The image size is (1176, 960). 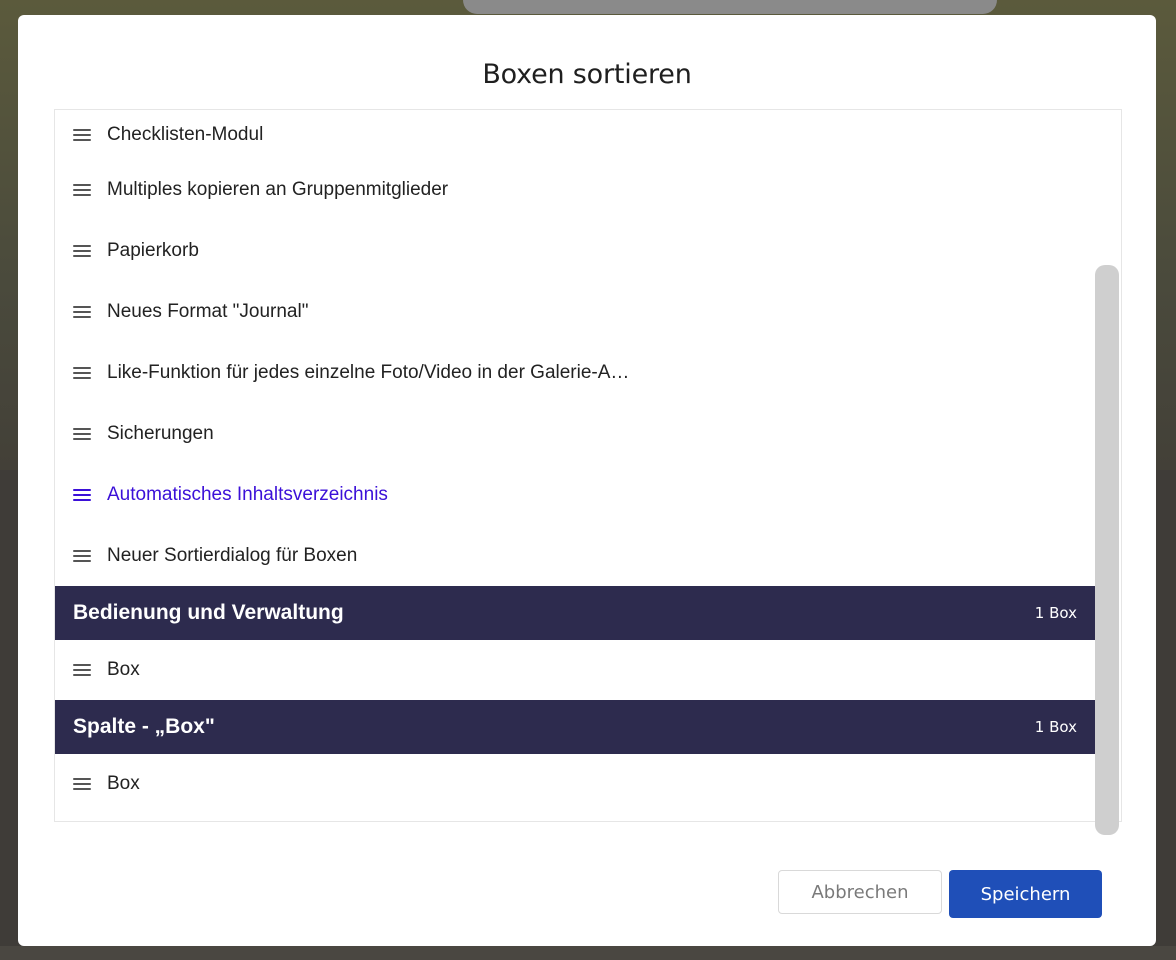 What do you see at coordinates (278, 189) in the screenshot?
I see `list-item-label: Multiples kopieren an Gruppenmitglieder` at bounding box center [278, 189].